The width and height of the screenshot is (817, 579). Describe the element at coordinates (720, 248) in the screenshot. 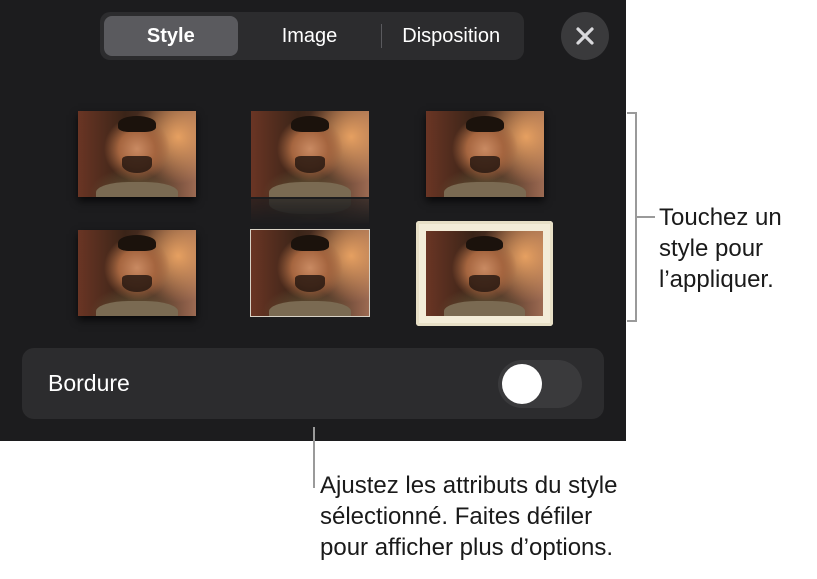

I see `callout-styles-text: Touchez un style pour l’appliquer.` at that location.